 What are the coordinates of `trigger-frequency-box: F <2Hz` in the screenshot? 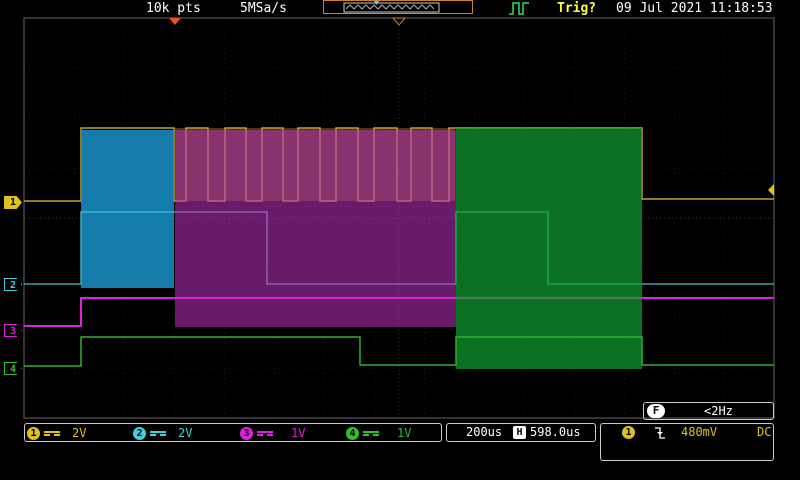 It's located at (708, 411).